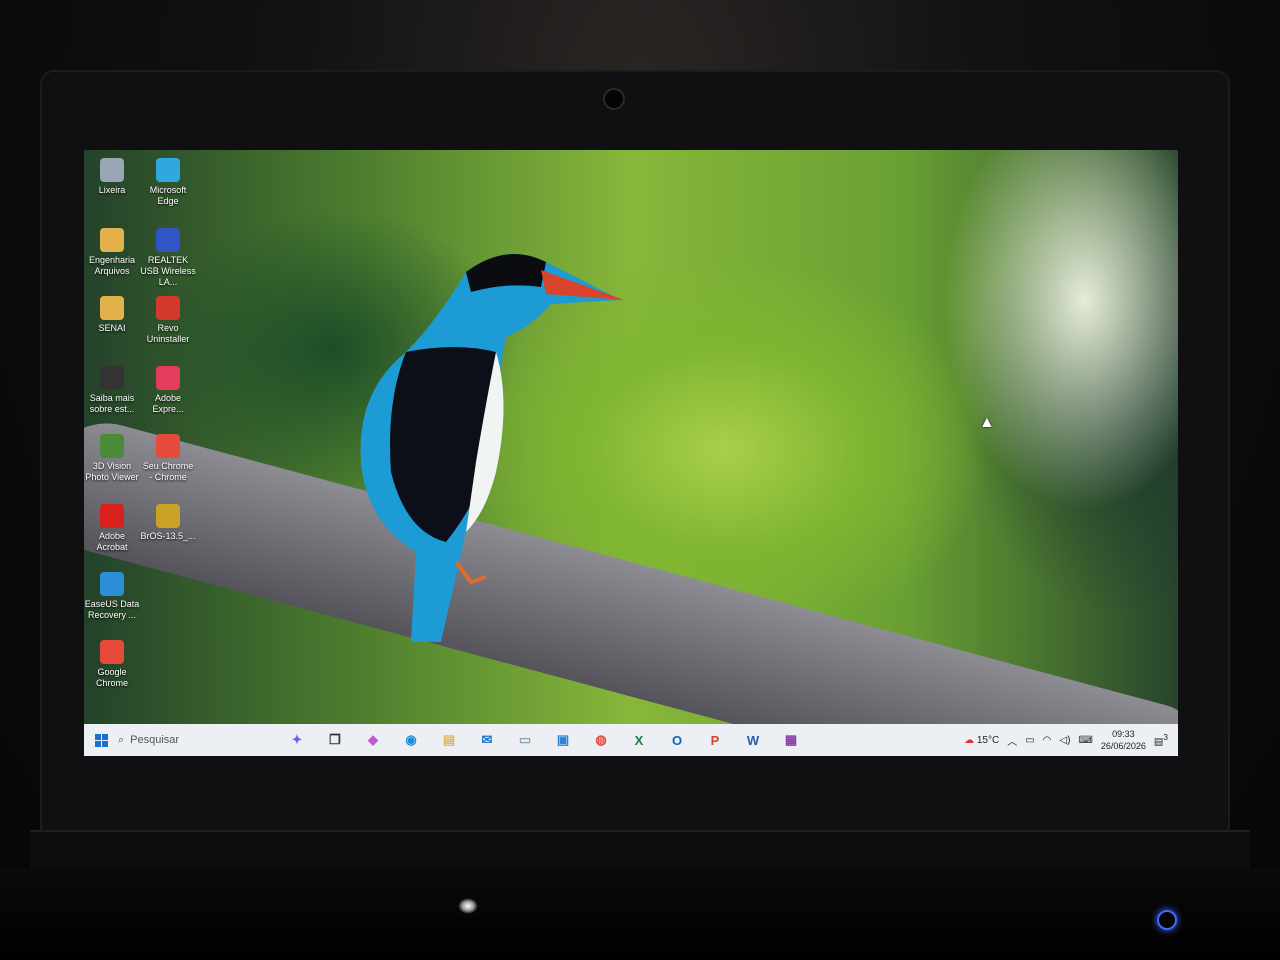  I want to click on desktop-icon-label: Lixeira, so click(112, 190).